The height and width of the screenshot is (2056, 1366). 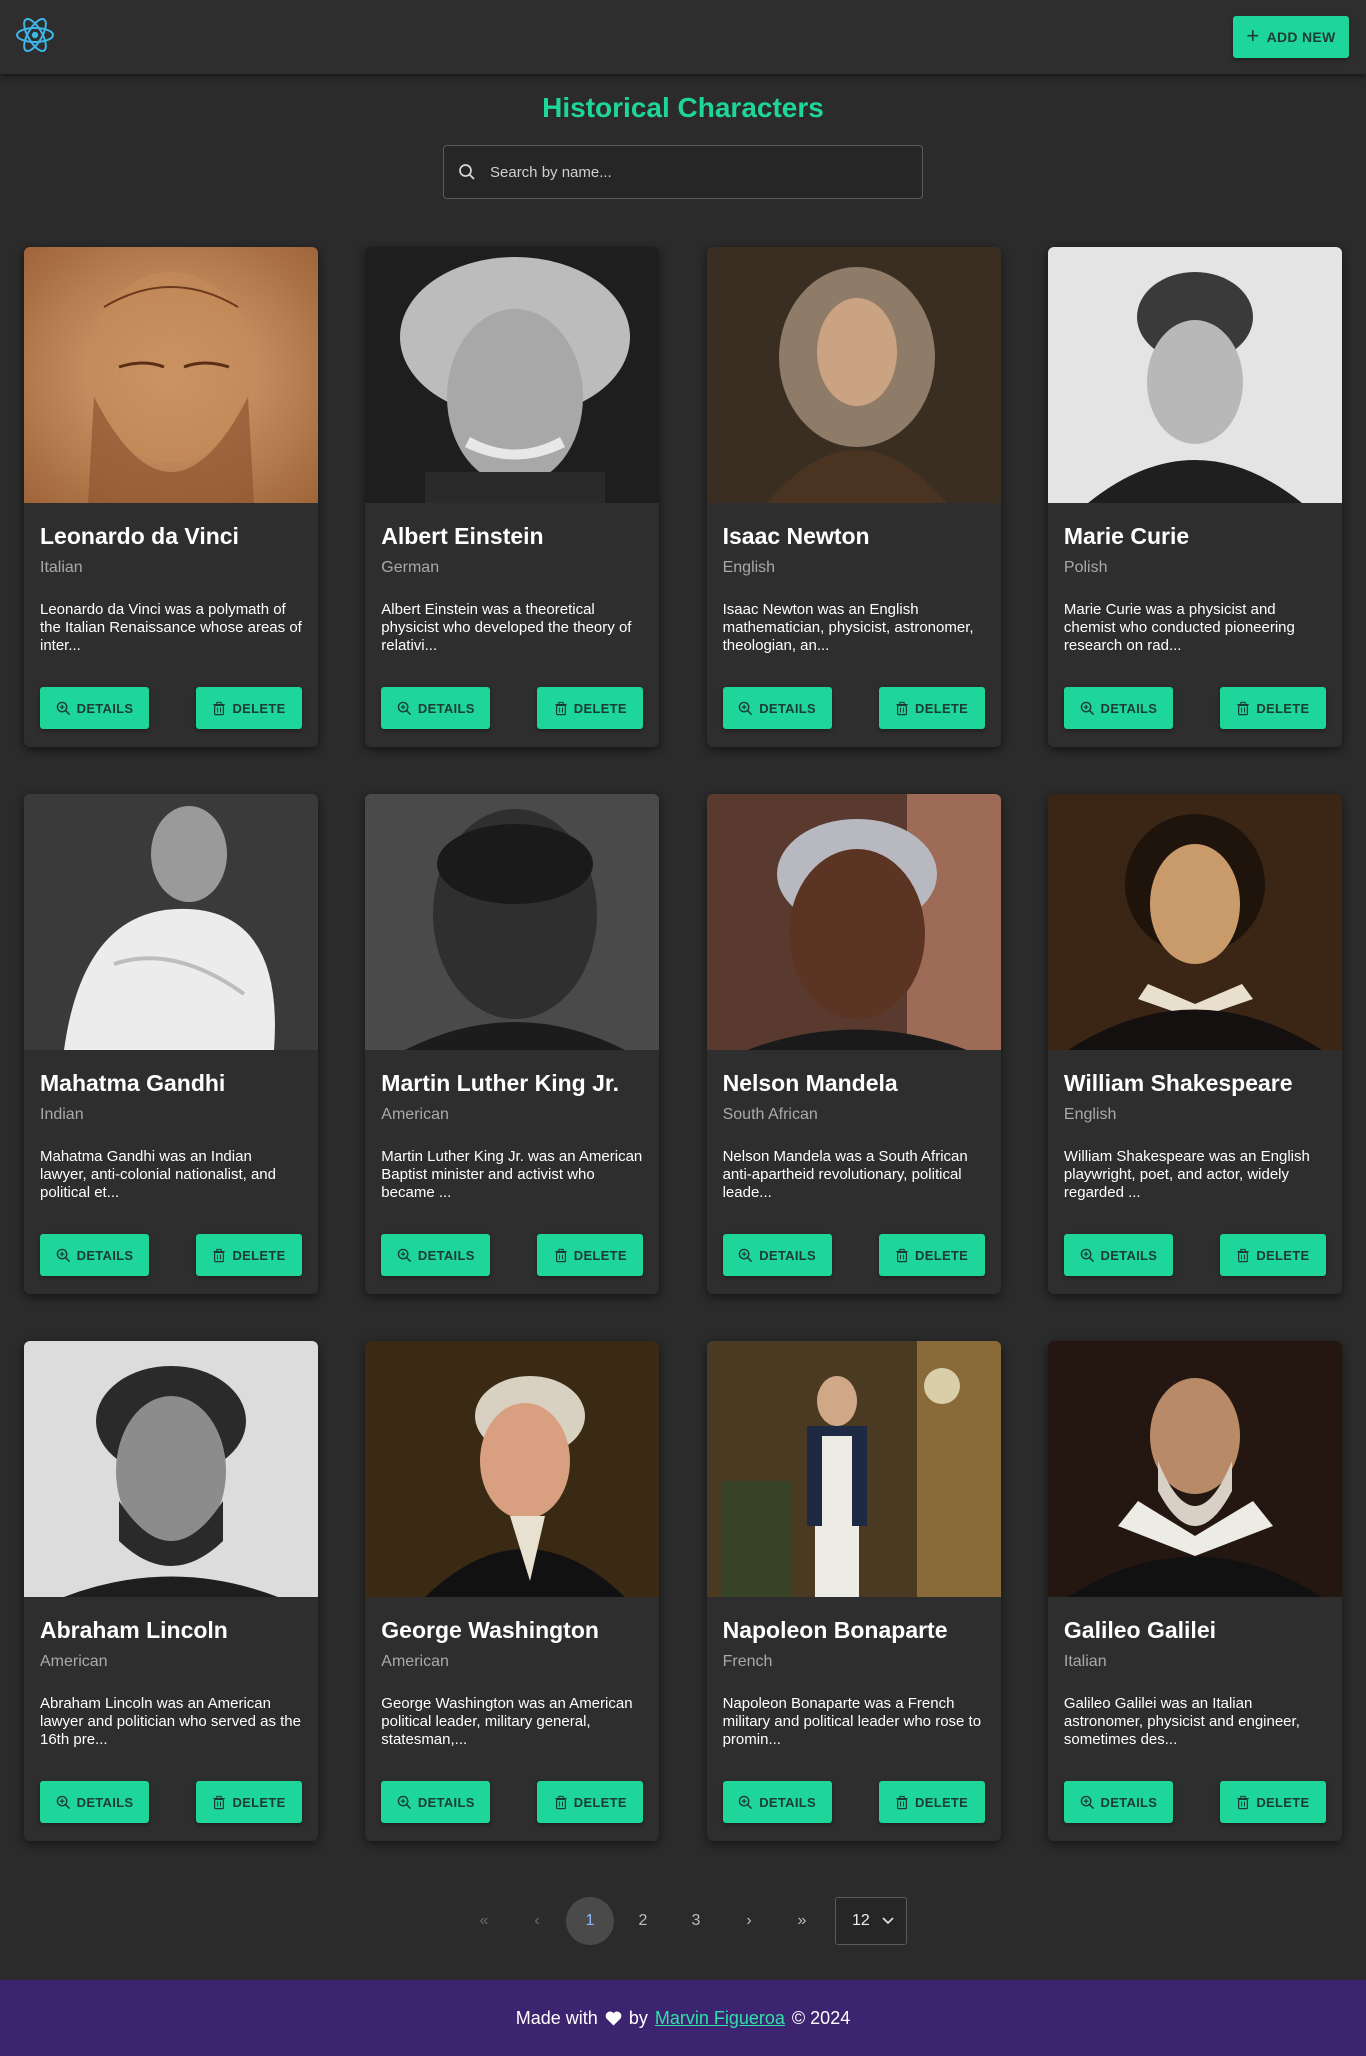 I want to click on page-title: Historical Characters, so click(x=683, y=107).